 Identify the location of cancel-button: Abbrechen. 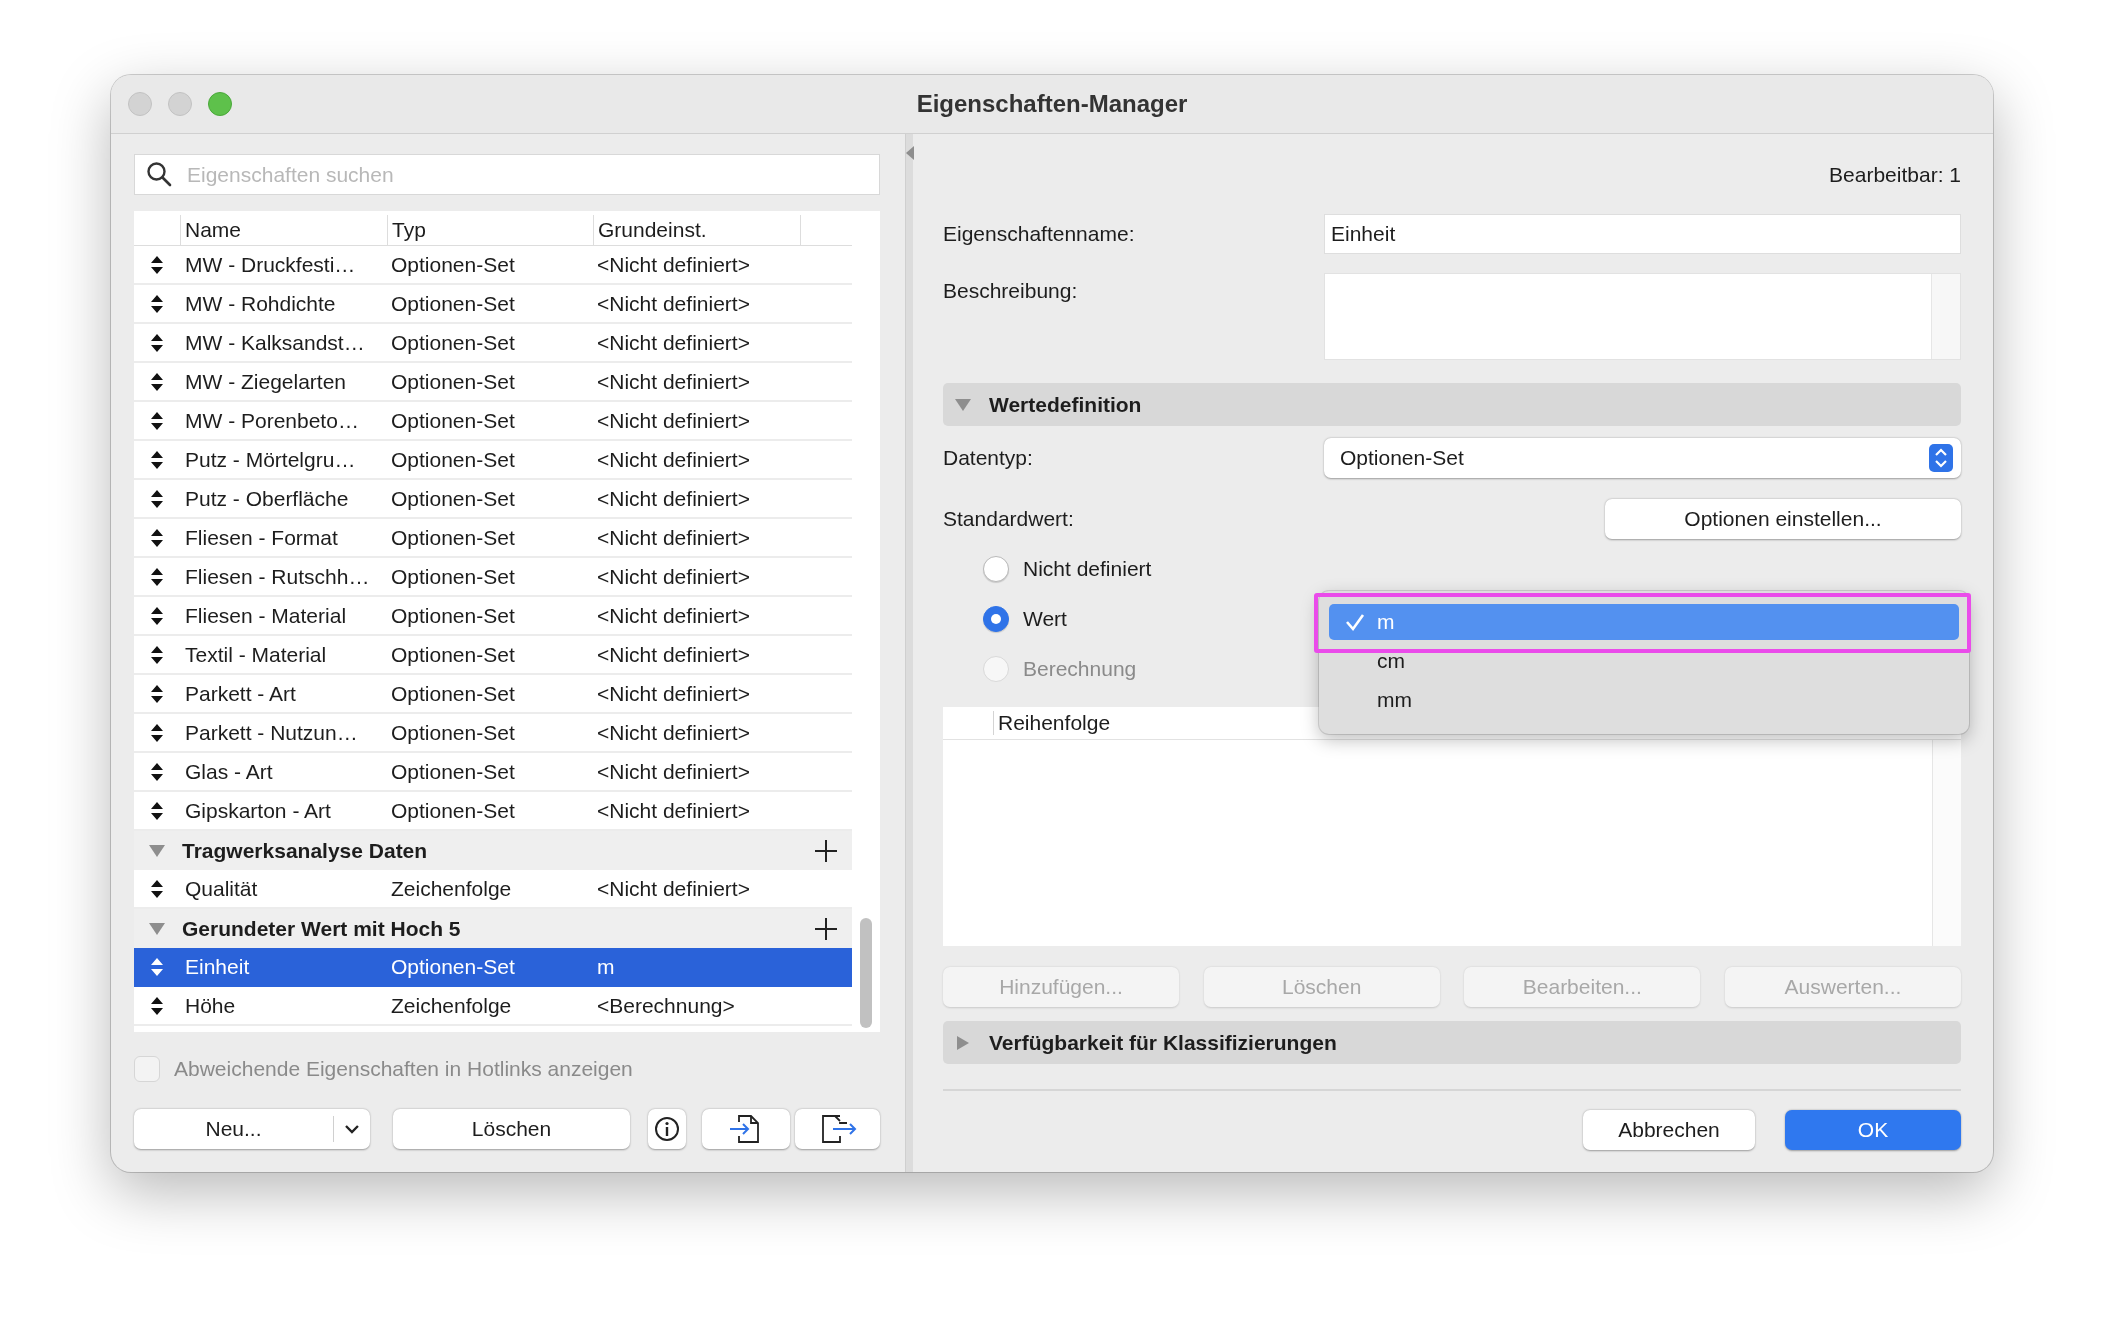
(1669, 1130).